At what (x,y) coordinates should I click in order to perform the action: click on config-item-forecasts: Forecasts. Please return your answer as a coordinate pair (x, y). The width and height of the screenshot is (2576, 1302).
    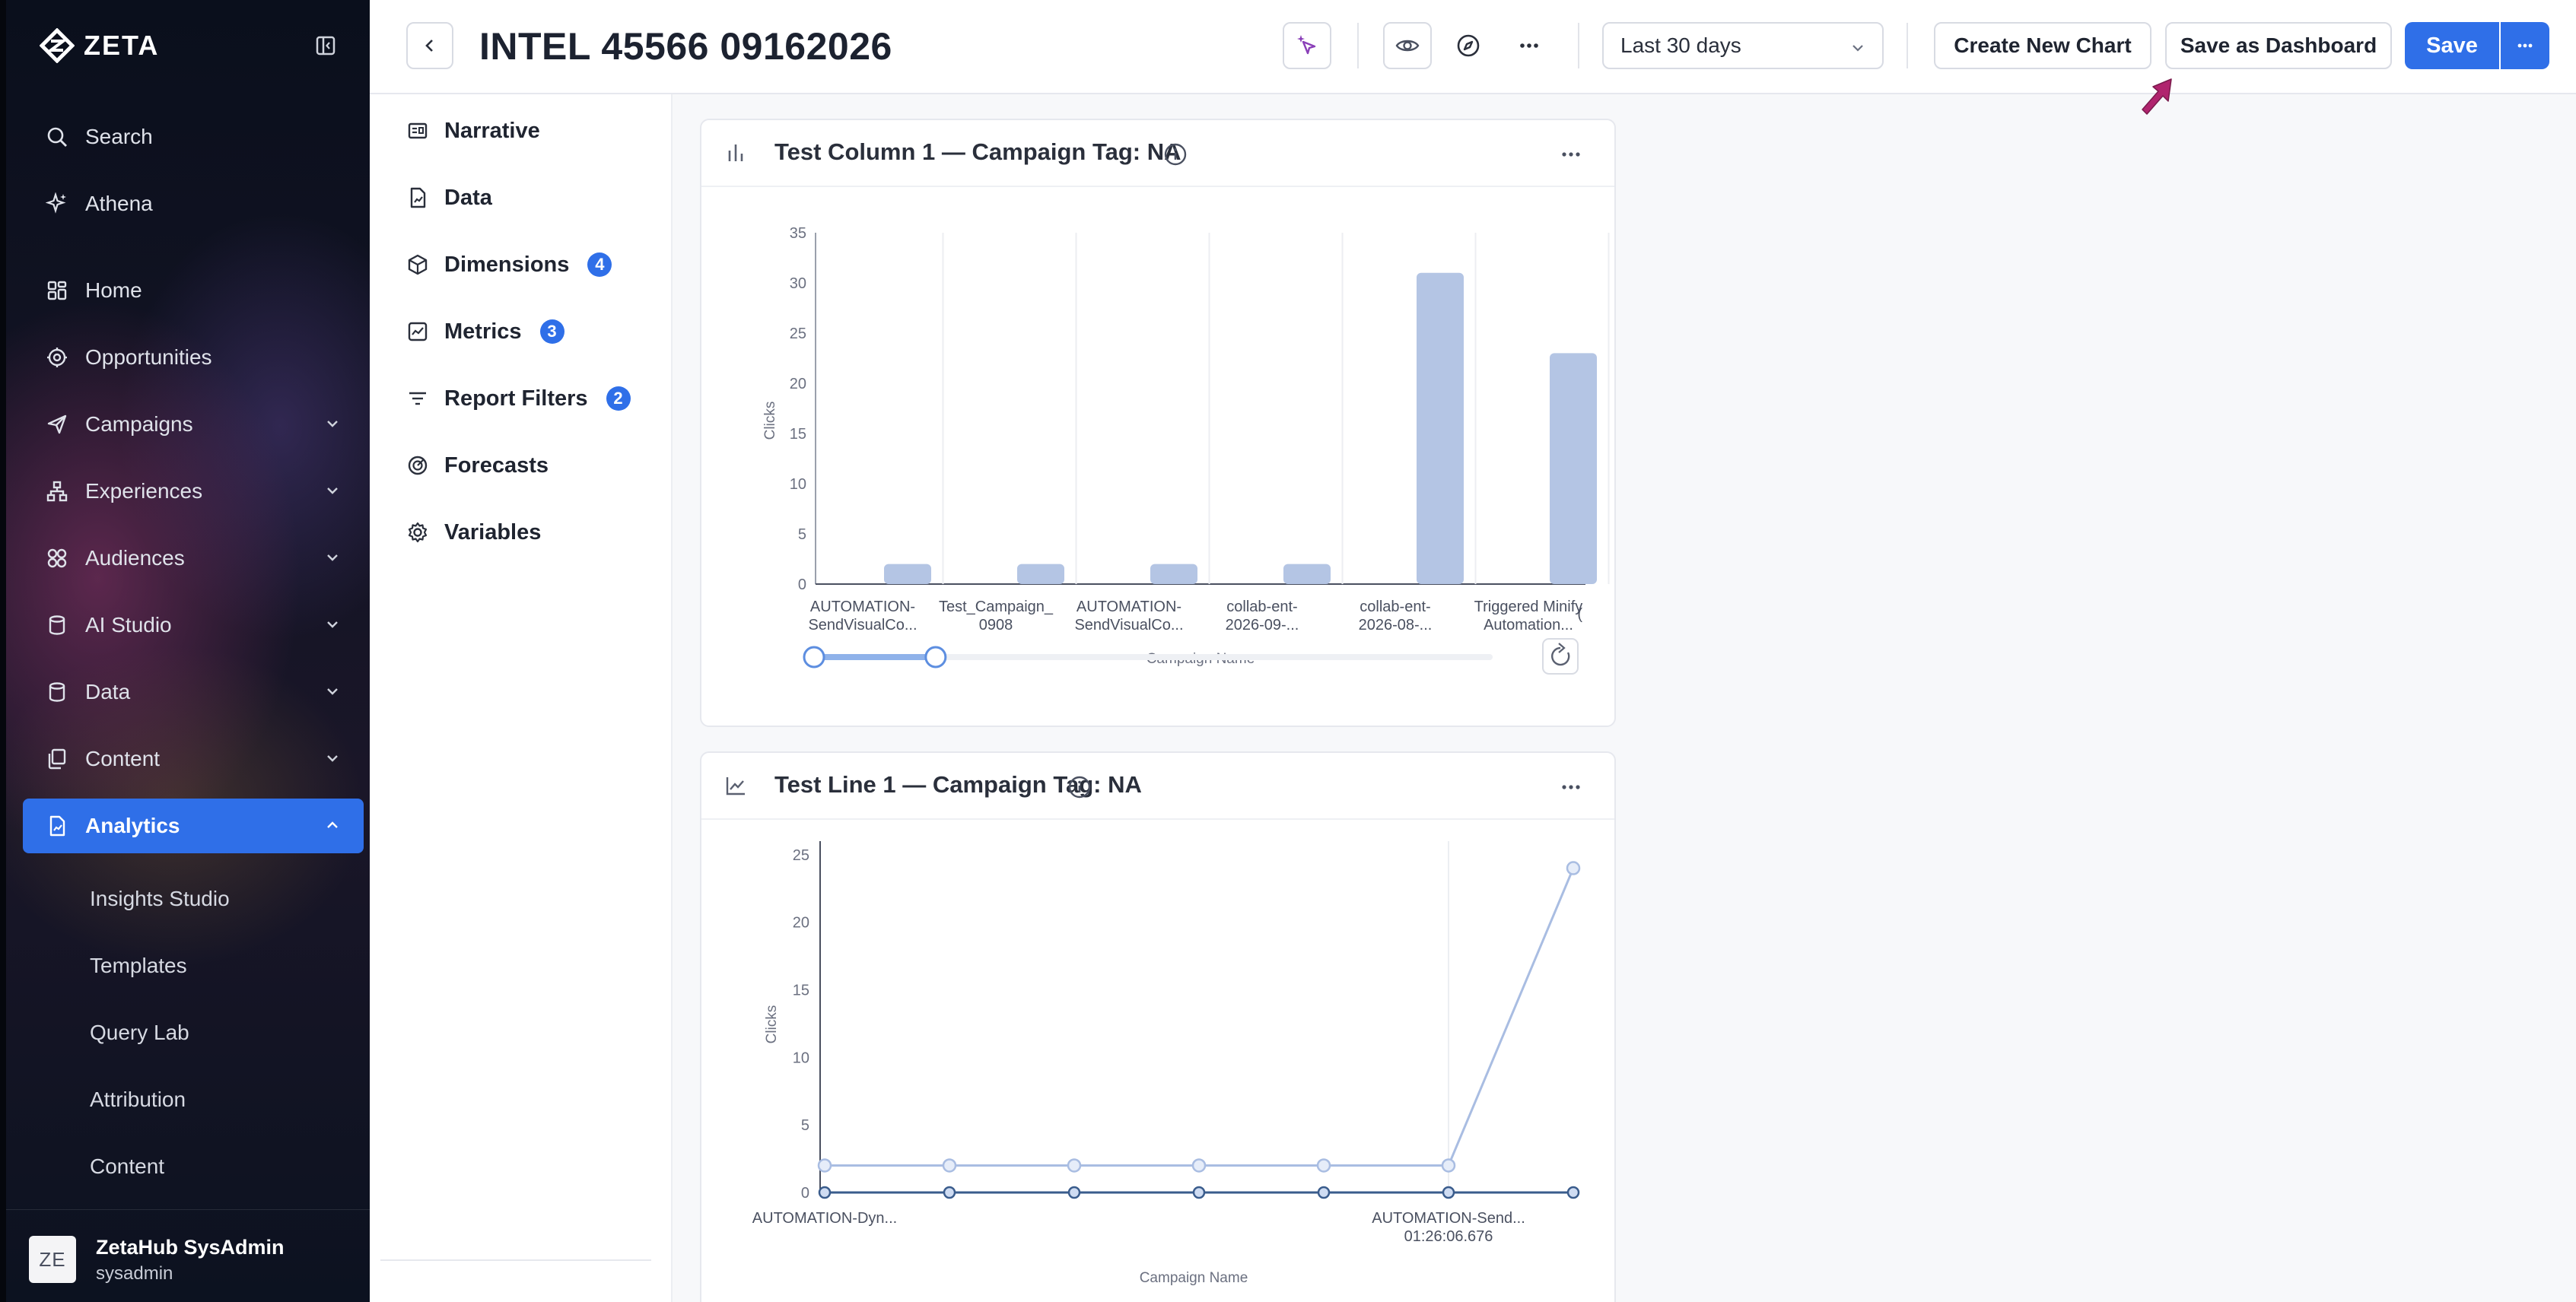
    Looking at the image, I should click on (477, 465).